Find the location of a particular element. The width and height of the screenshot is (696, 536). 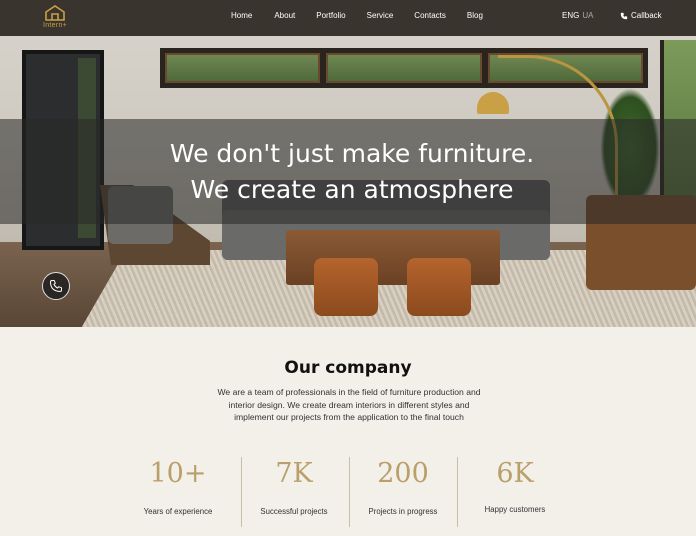

stat-value: 200 is located at coordinates (403, 473).